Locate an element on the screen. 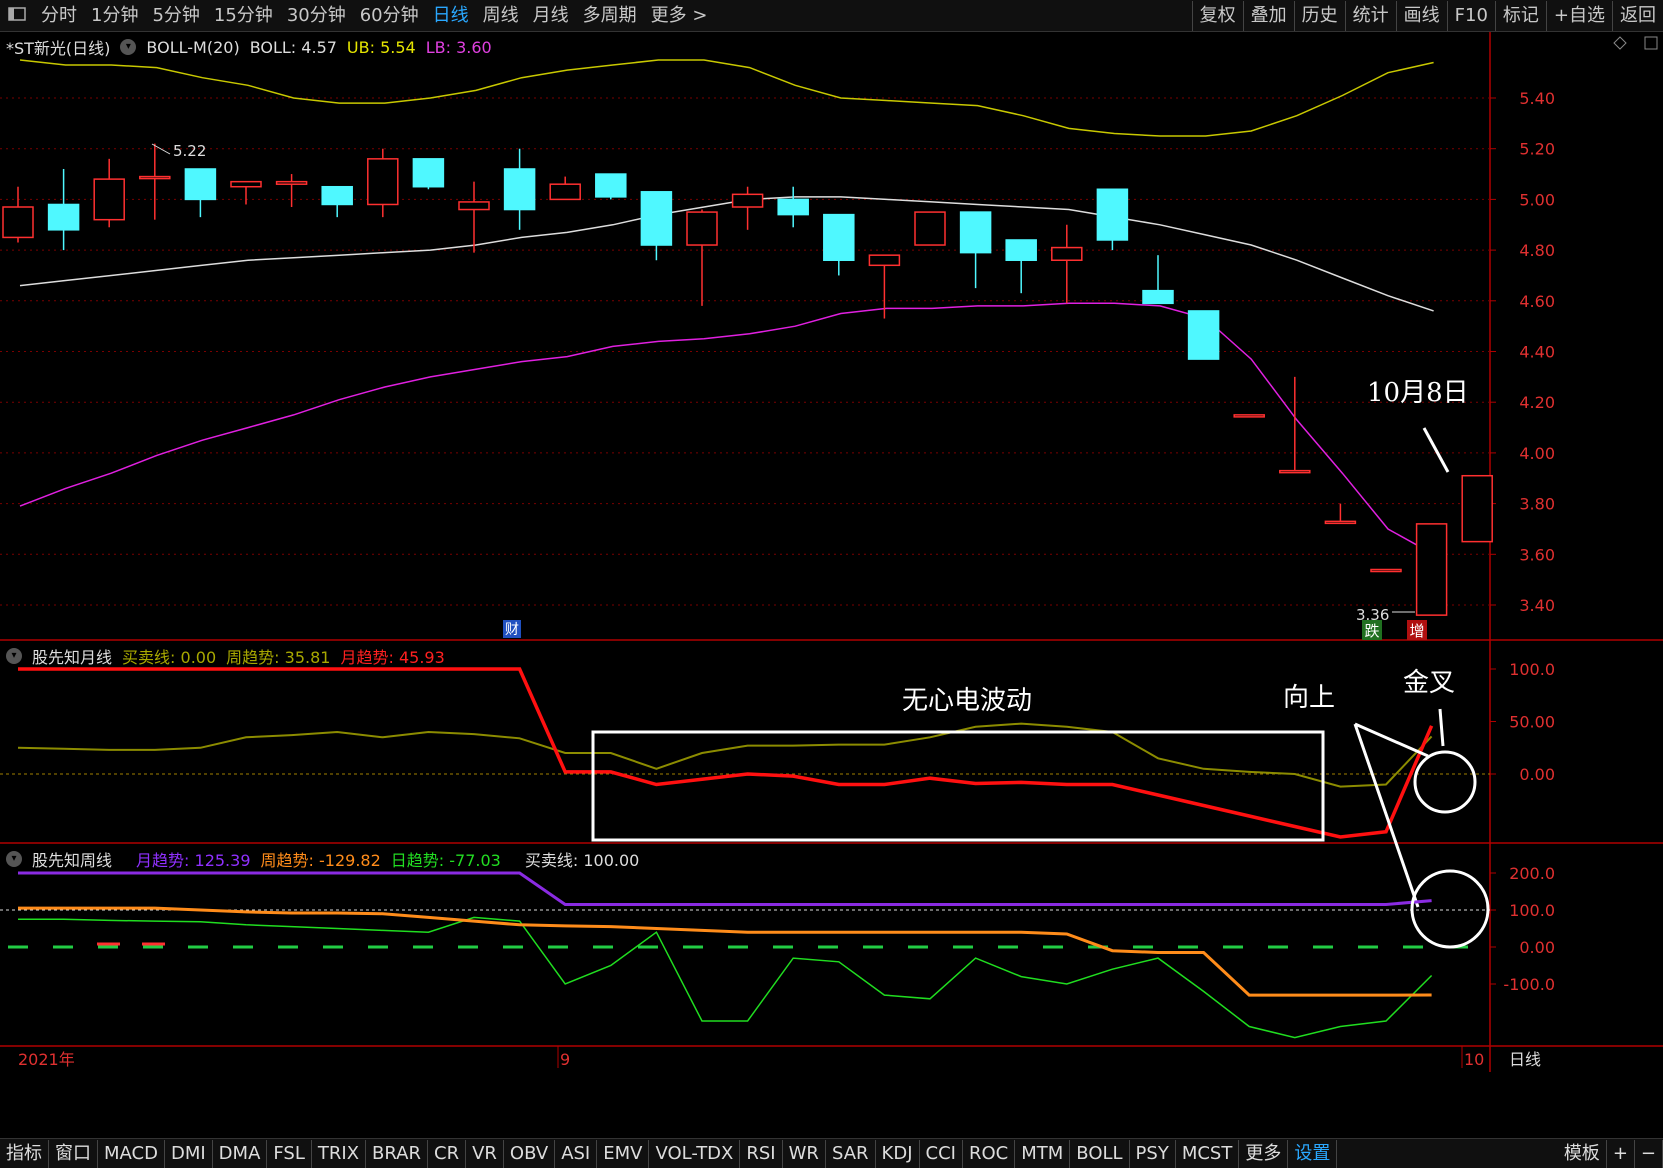  indicator-tab: FSL is located at coordinates (289, 1153).